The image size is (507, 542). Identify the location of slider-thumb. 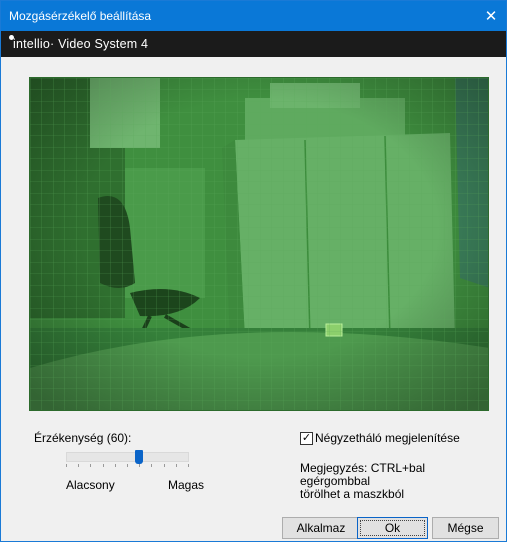
(139, 457).